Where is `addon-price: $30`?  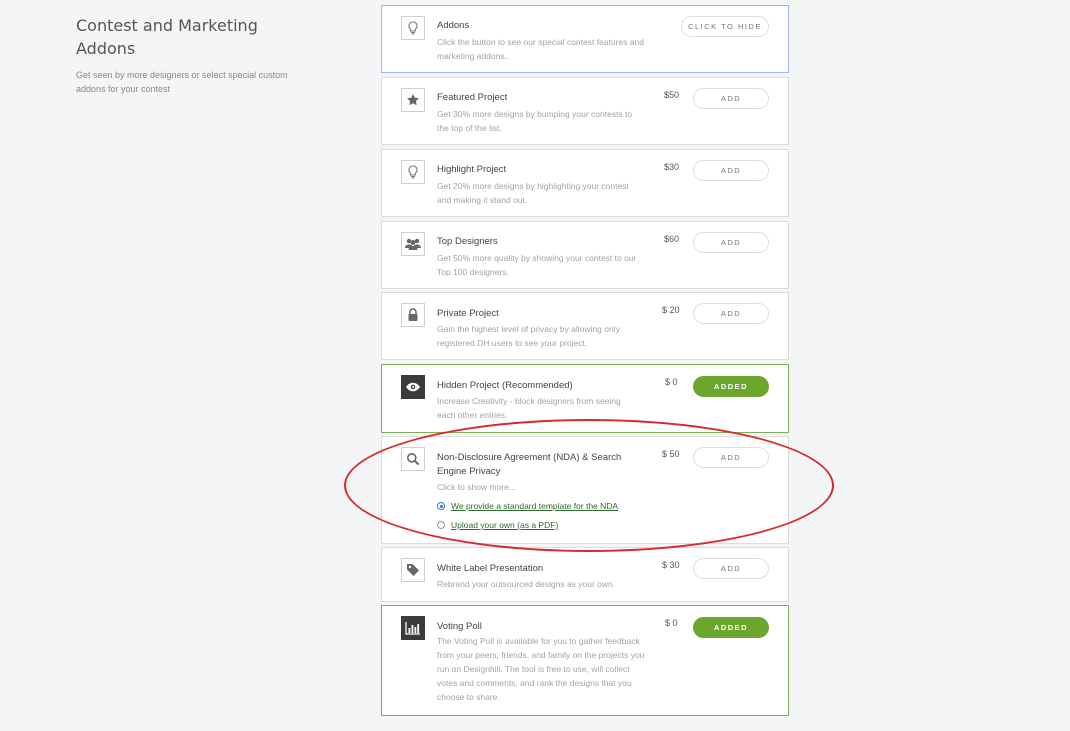 addon-price: $30 is located at coordinates (672, 167).